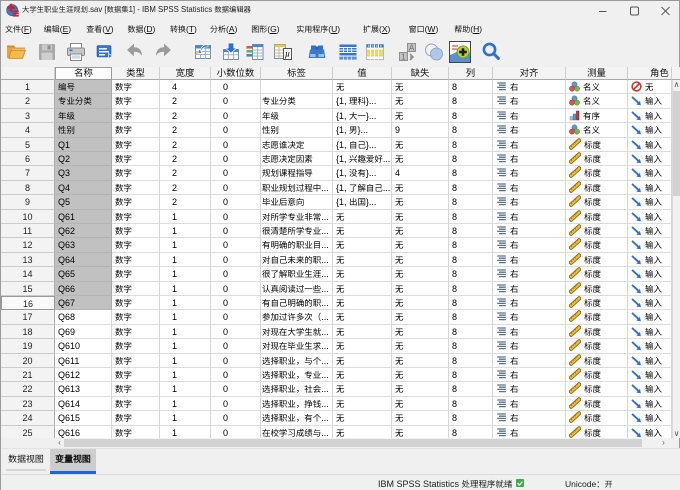  I want to click on svg-text: 1, so click(403, 56).